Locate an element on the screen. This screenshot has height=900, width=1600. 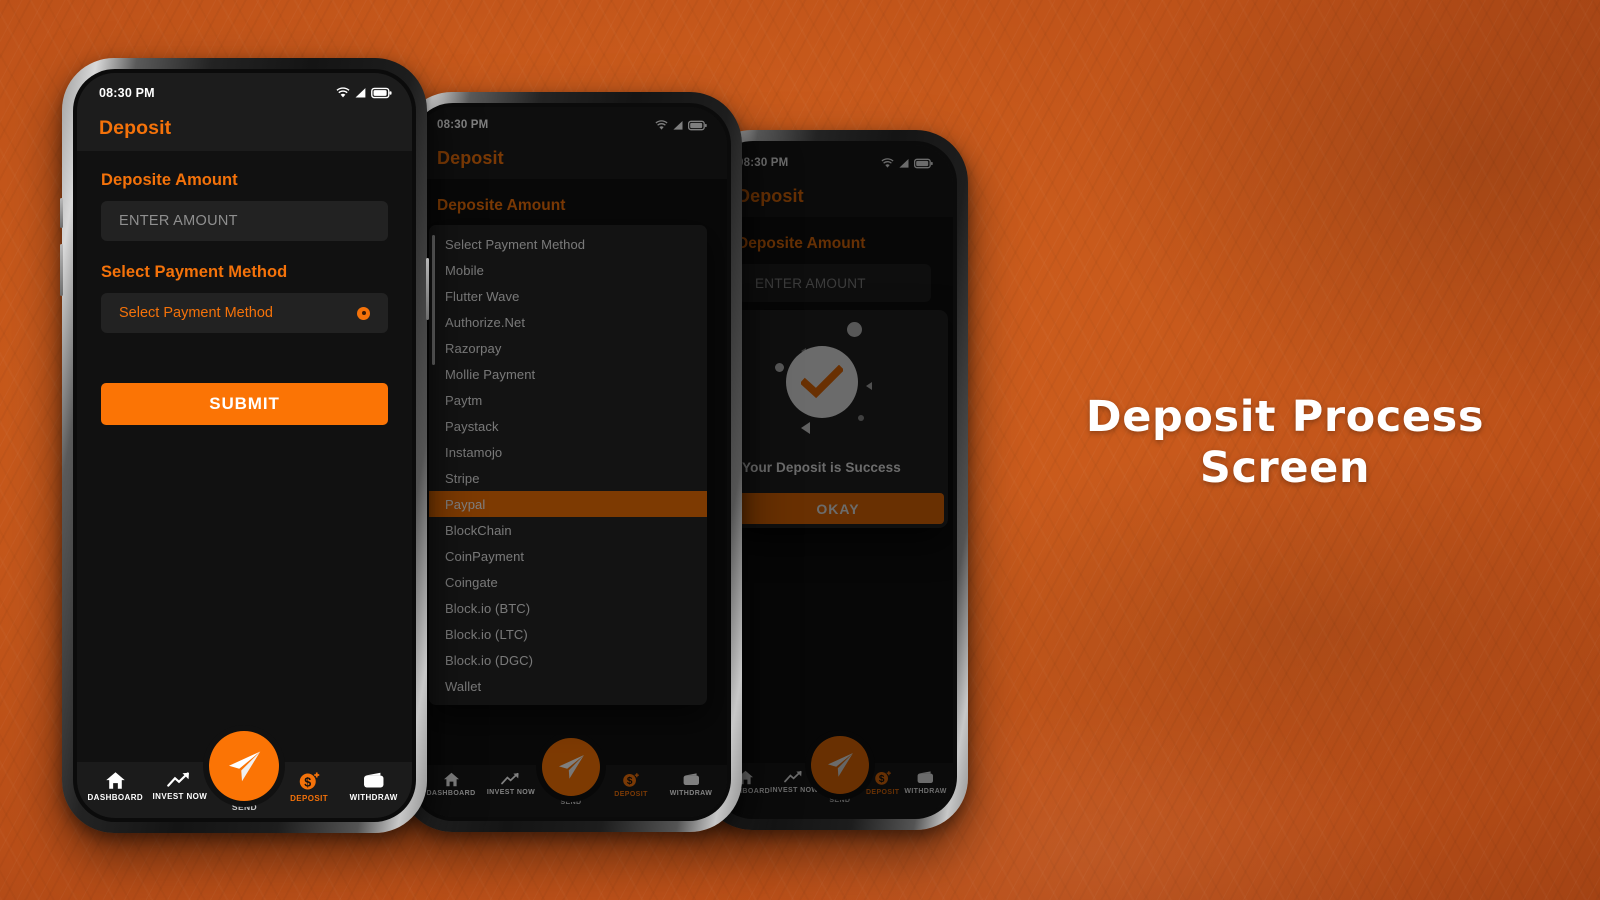
dropdown-option: Flutter Wave is located at coordinates (568, 296).